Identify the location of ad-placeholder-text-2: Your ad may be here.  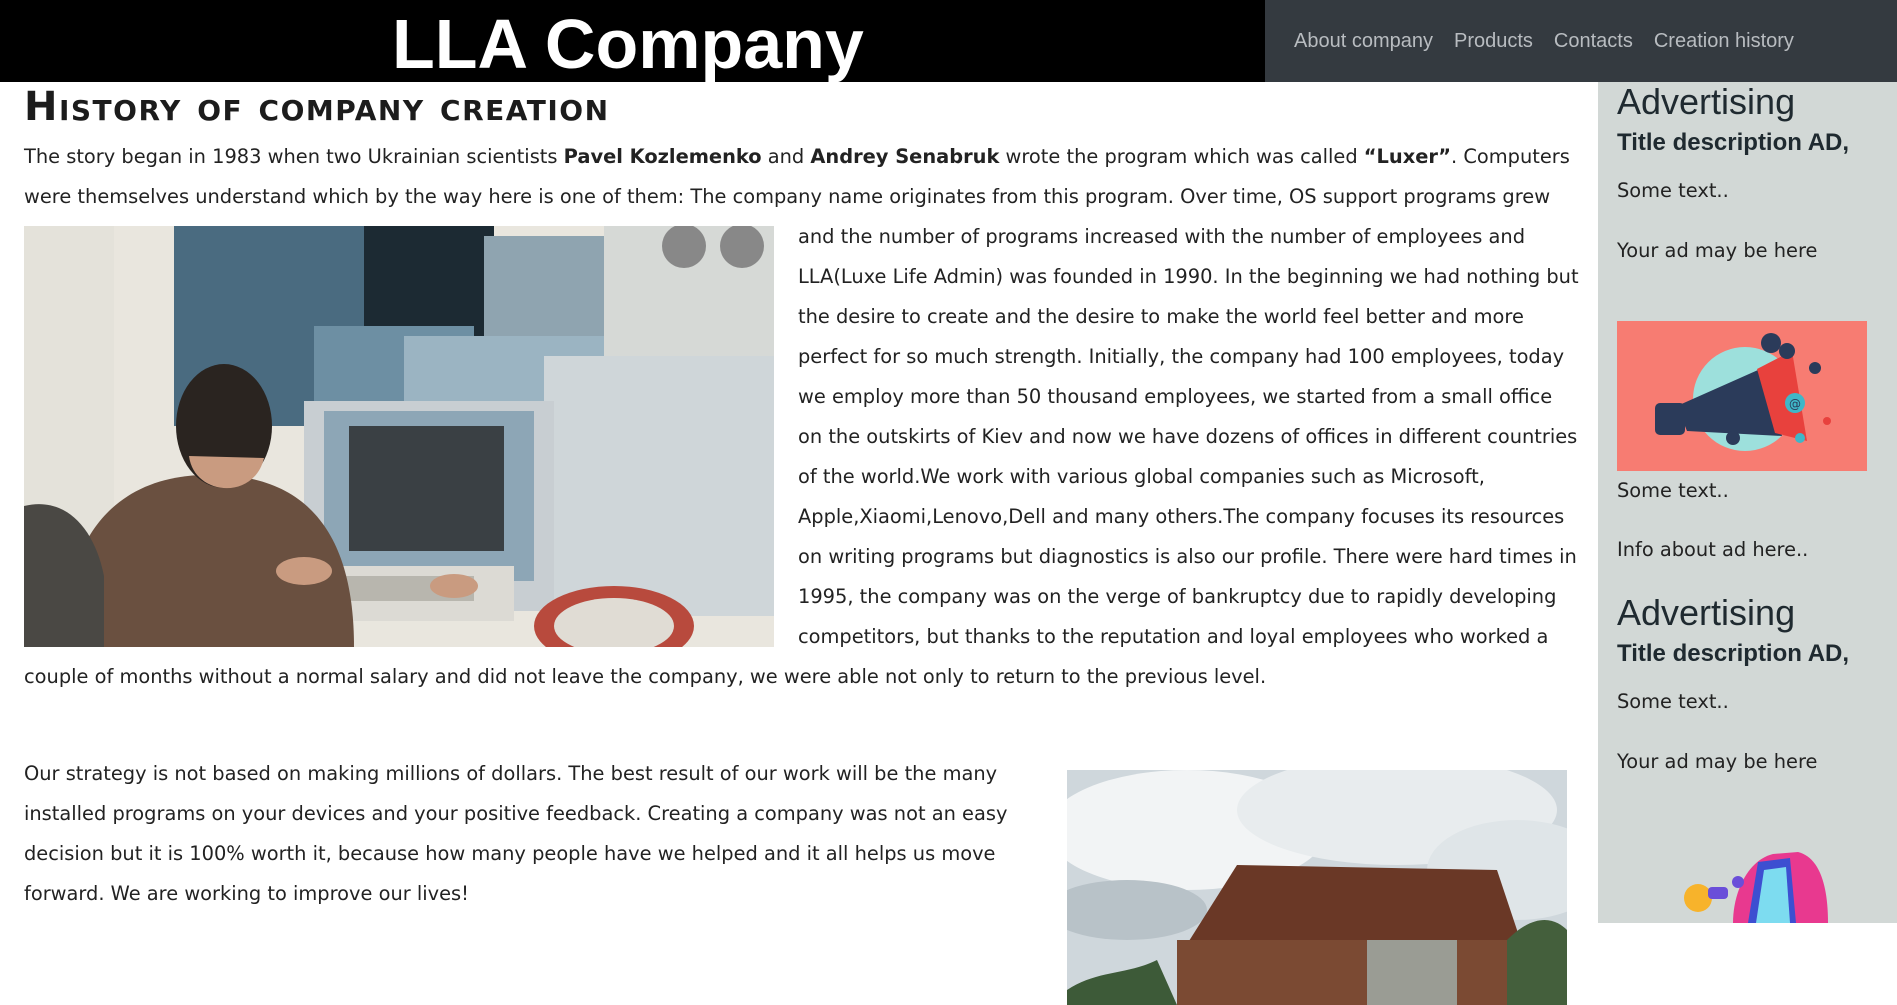
(1717, 761).